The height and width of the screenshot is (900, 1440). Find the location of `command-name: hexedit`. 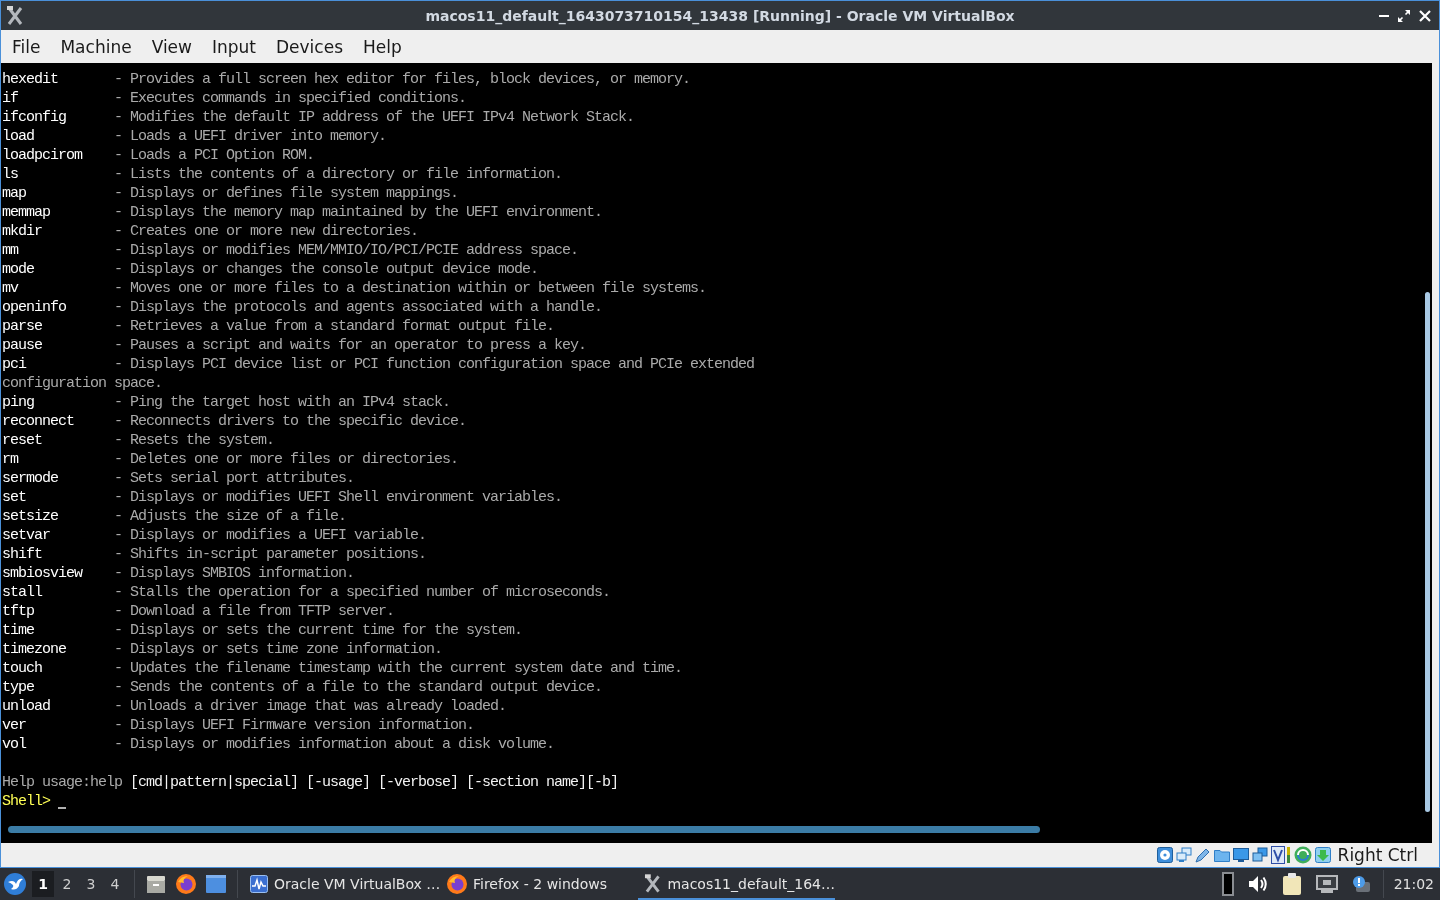

command-name: hexedit is located at coordinates (30, 79).